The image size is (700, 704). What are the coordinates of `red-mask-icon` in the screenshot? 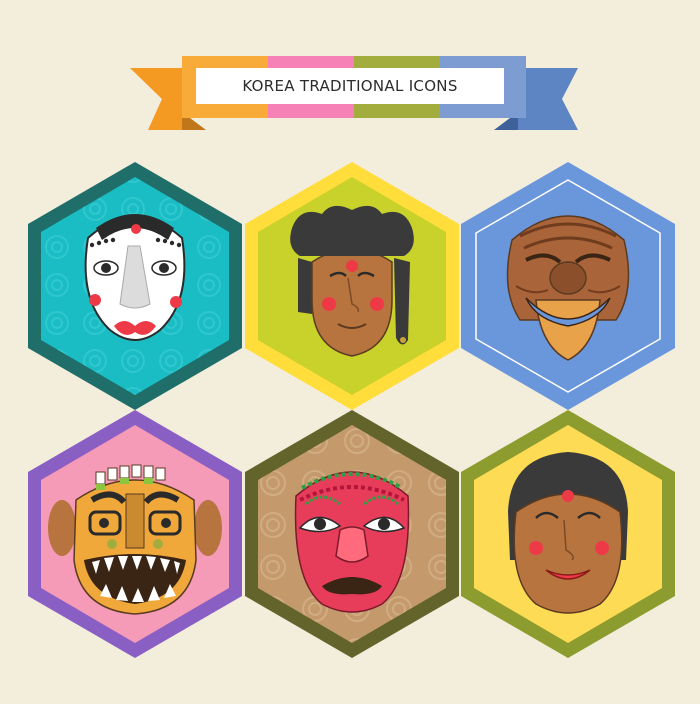 It's located at (352, 542).